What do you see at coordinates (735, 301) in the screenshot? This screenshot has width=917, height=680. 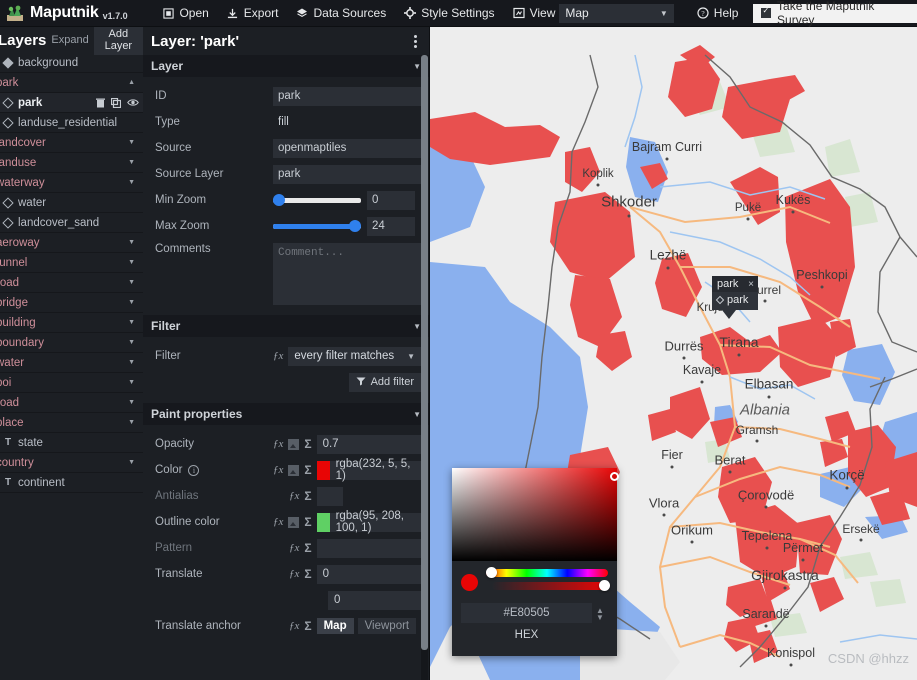 I see `popup-layer-row: park` at bounding box center [735, 301].